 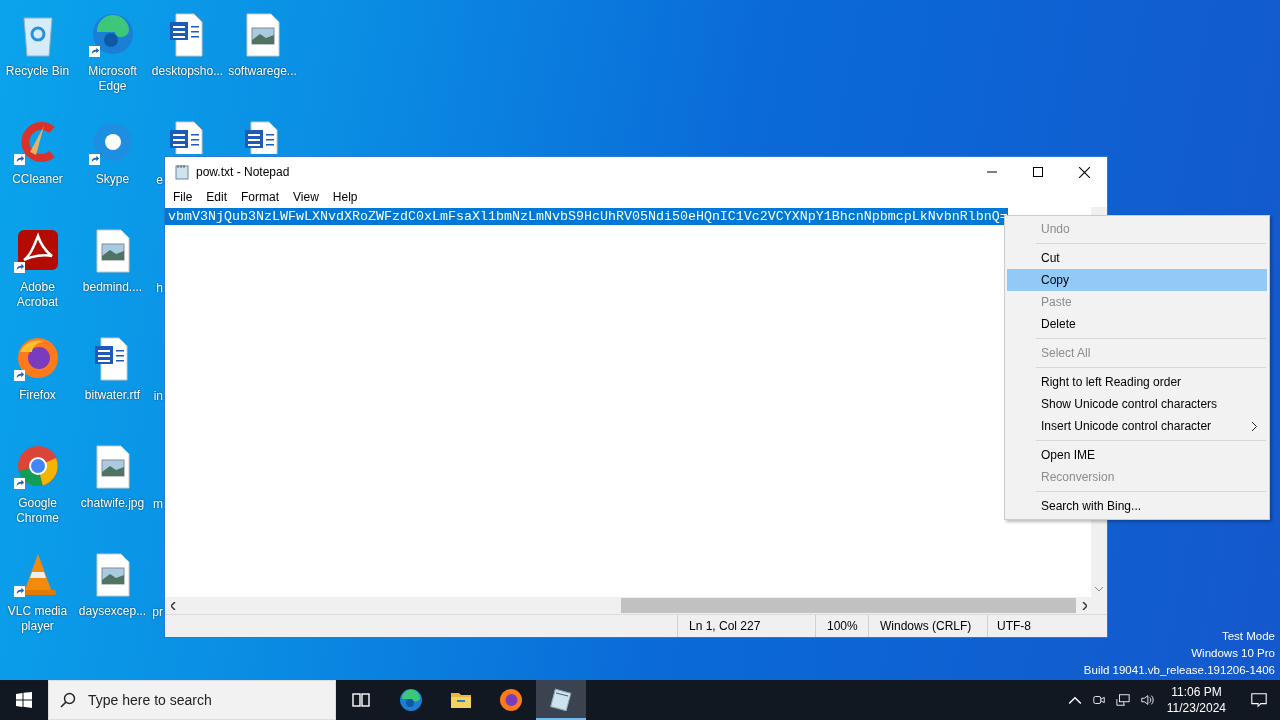 What do you see at coordinates (37, 511) in the screenshot?
I see `desktop-icon-label: Google Chrome` at bounding box center [37, 511].